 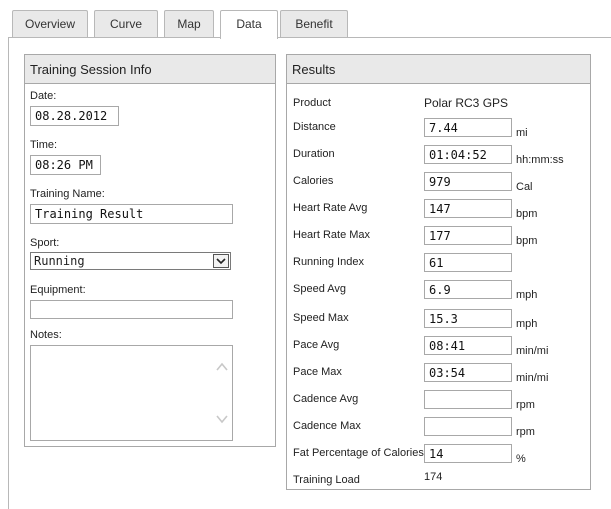 What do you see at coordinates (189, 23) in the screenshot?
I see `tab-map: Map` at bounding box center [189, 23].